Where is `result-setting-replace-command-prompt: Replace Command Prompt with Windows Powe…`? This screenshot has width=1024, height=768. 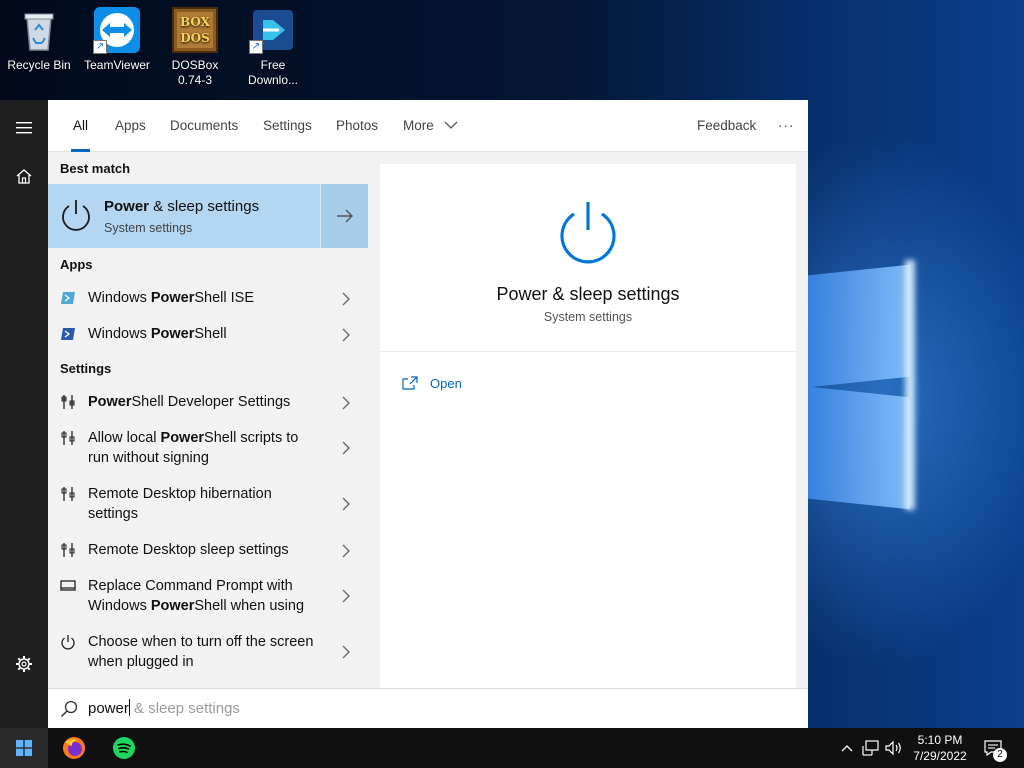
result-setting-replace-command-prompt: Replace Command Prompt with Windows Powe… is located at coordinates (208, 596).